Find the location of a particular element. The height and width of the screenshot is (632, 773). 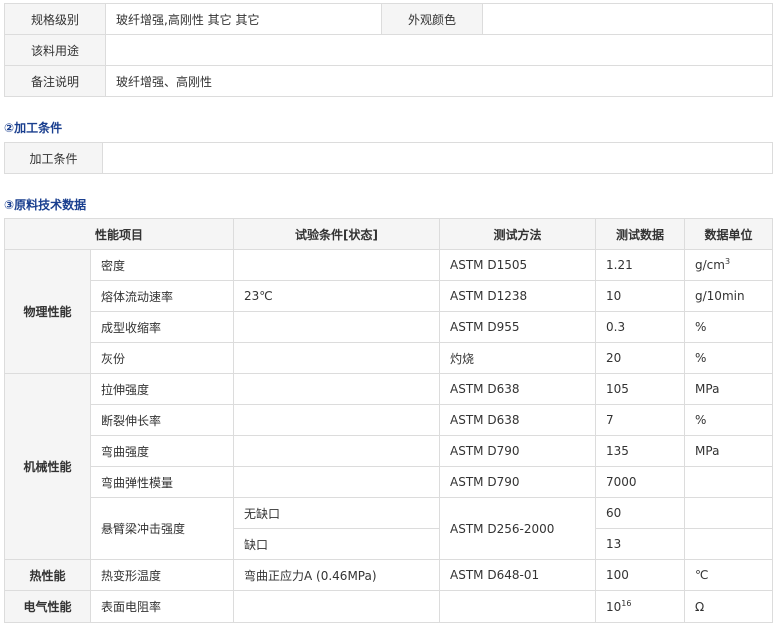

grade-value: 玻纤增强,高刚性 其它 其它 is located at coordinates (243, 19).